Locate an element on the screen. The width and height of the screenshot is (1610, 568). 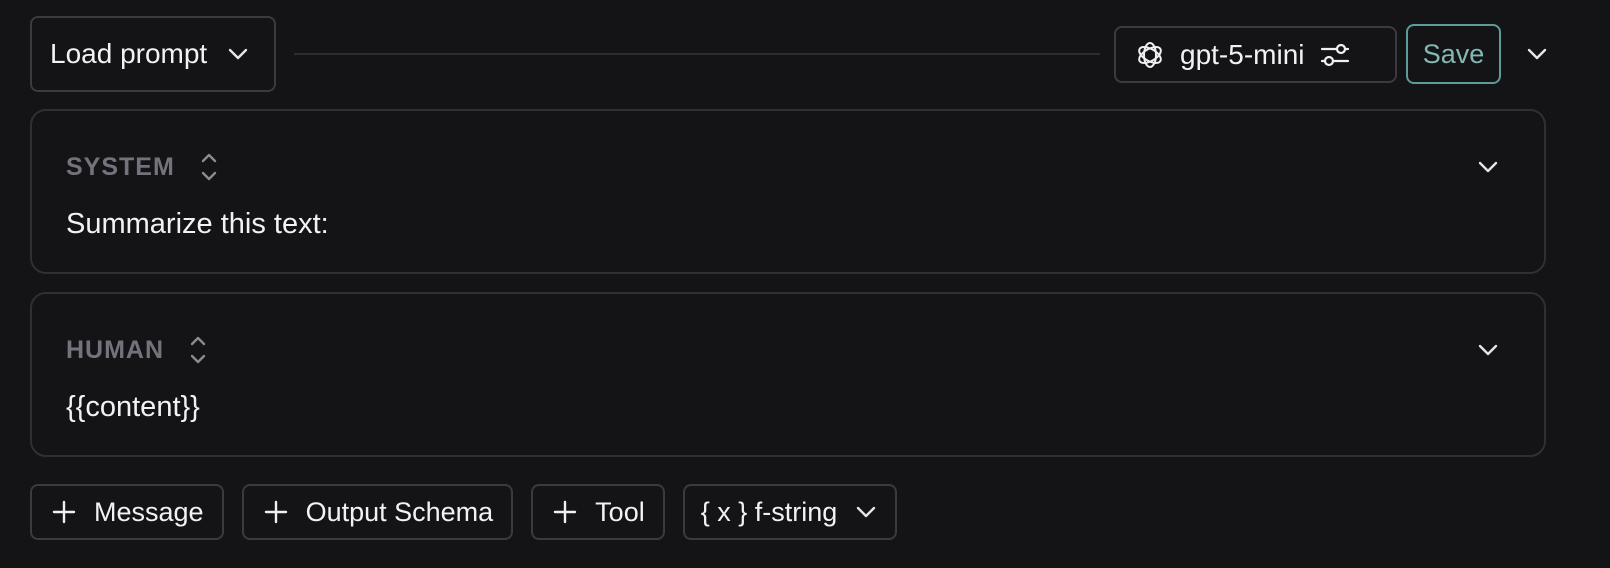
toolbar-divider is located at coordinates (697, 54).